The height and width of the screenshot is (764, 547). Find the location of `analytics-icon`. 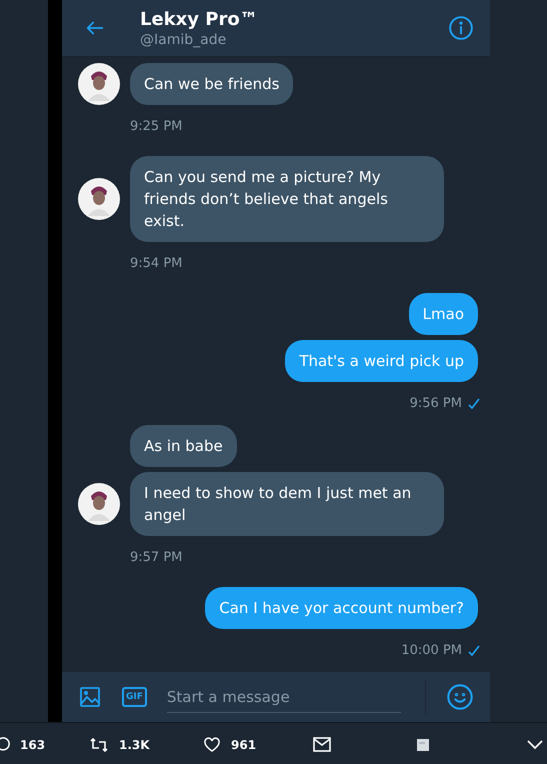

analytics-icon is located at coordinates (423, 744).